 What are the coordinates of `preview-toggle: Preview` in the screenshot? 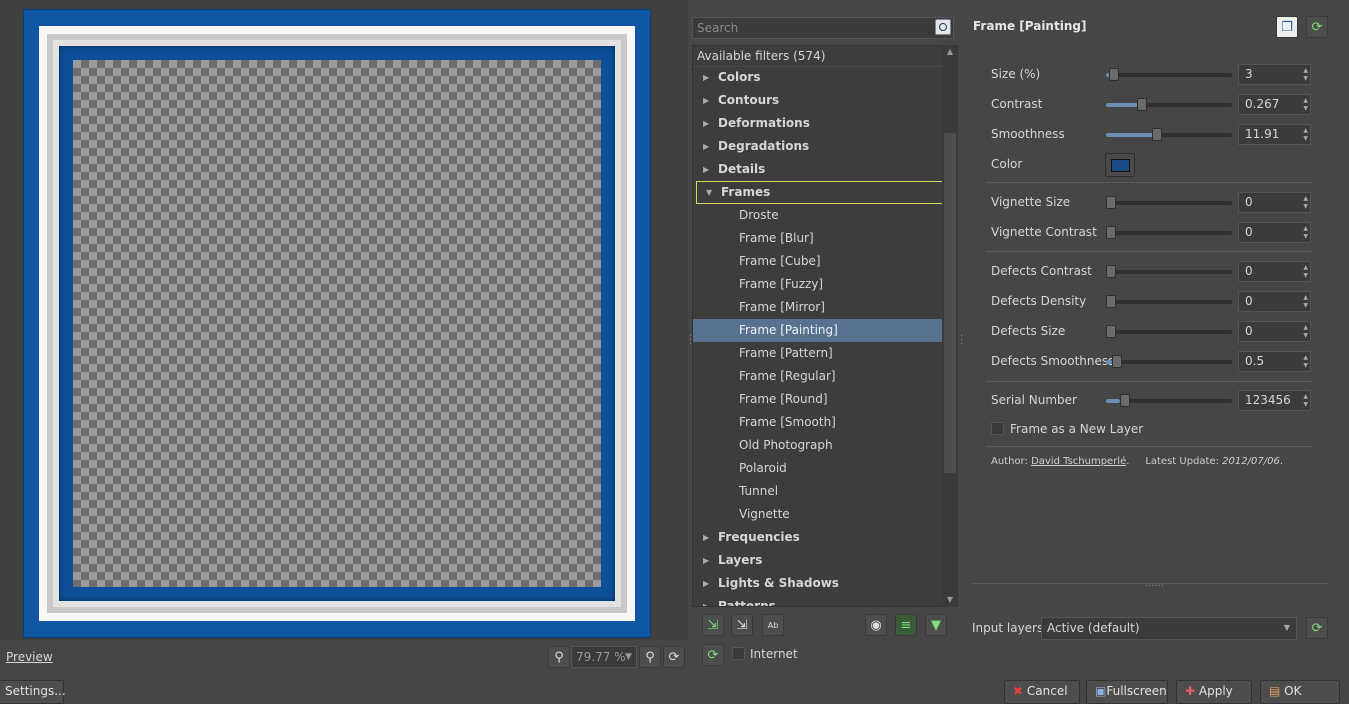 It's located at (29, 657).